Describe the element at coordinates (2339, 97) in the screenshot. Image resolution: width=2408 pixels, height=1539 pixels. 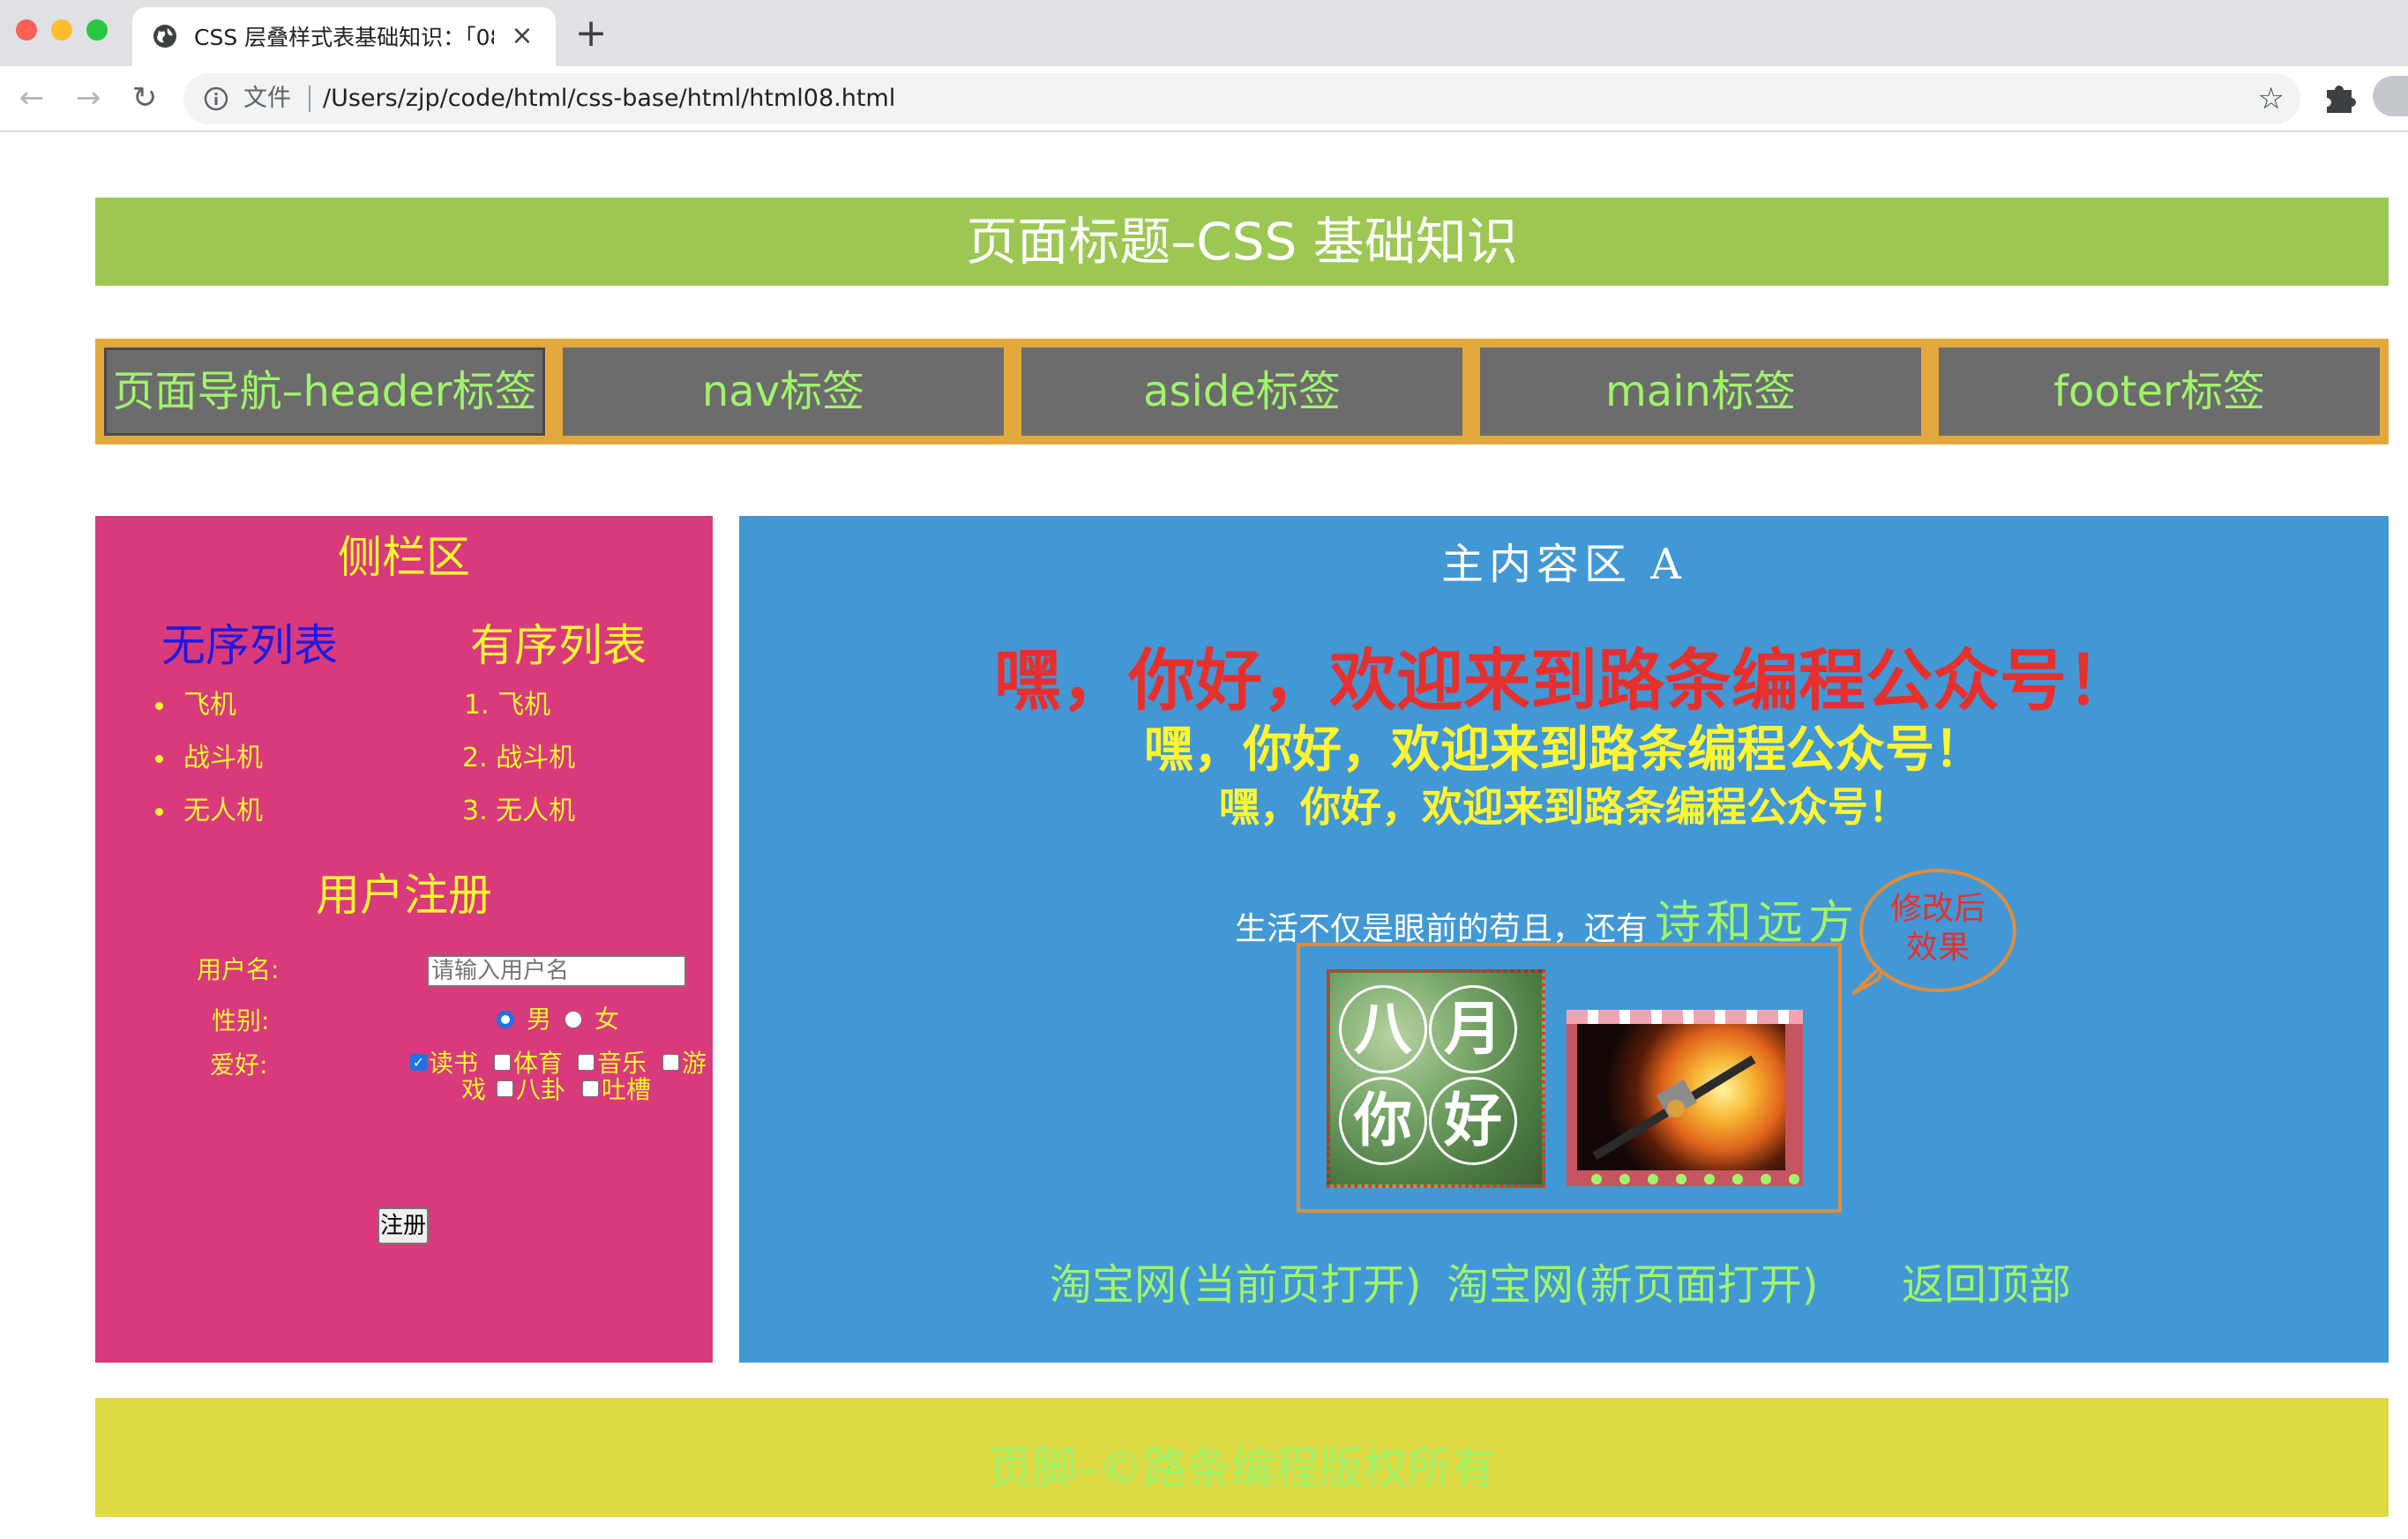
I see `extensions-puzzle-icon` at that location.